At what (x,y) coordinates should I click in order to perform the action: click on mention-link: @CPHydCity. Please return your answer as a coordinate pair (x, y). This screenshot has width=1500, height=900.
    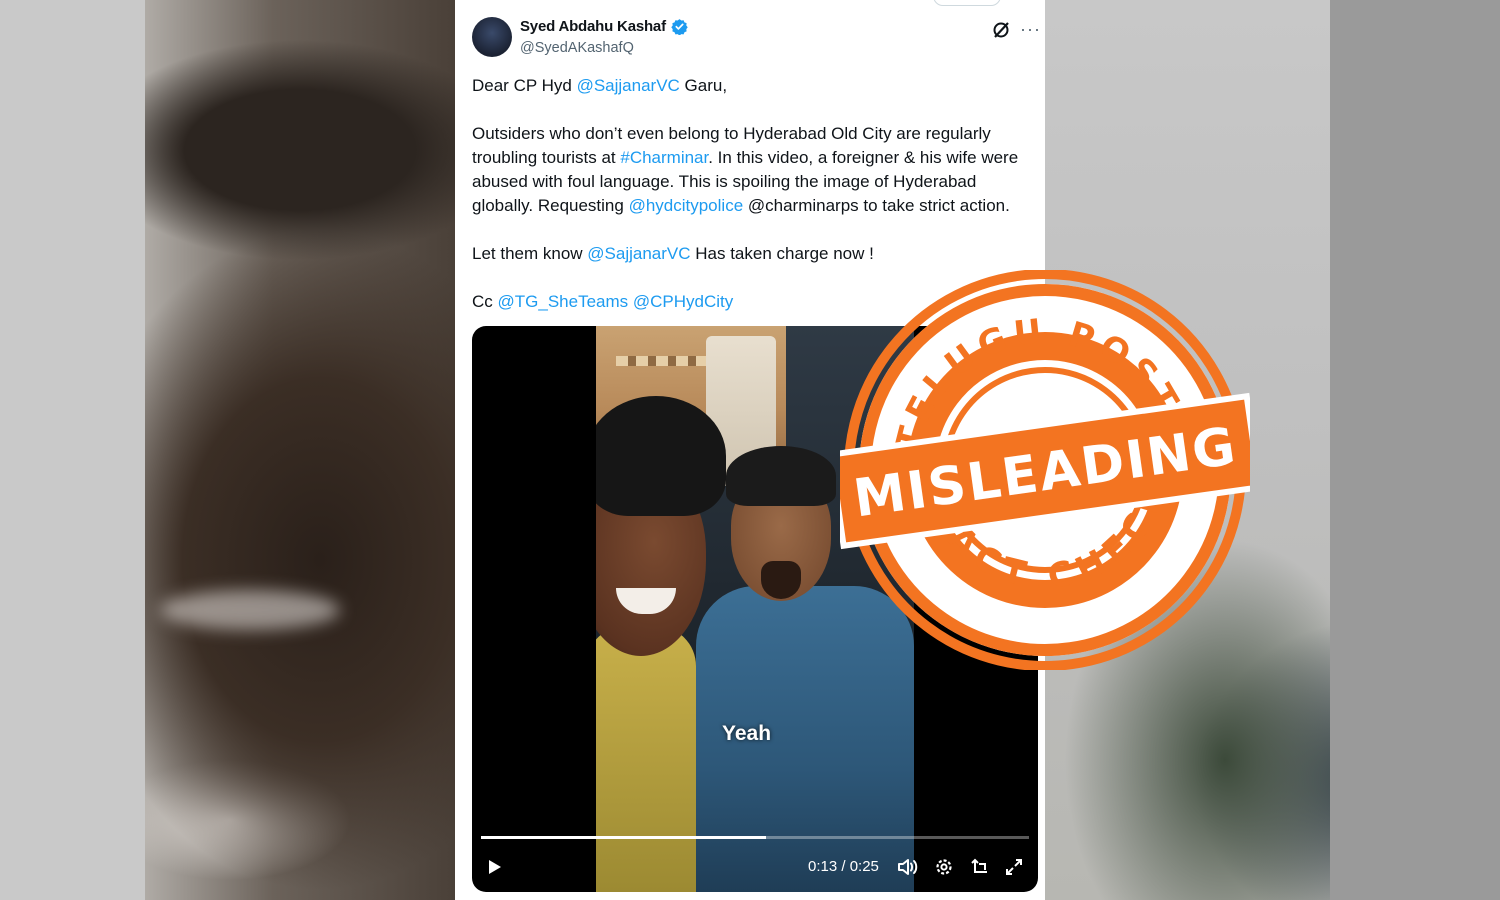
    Looking at the image, I should click on (683, 301).